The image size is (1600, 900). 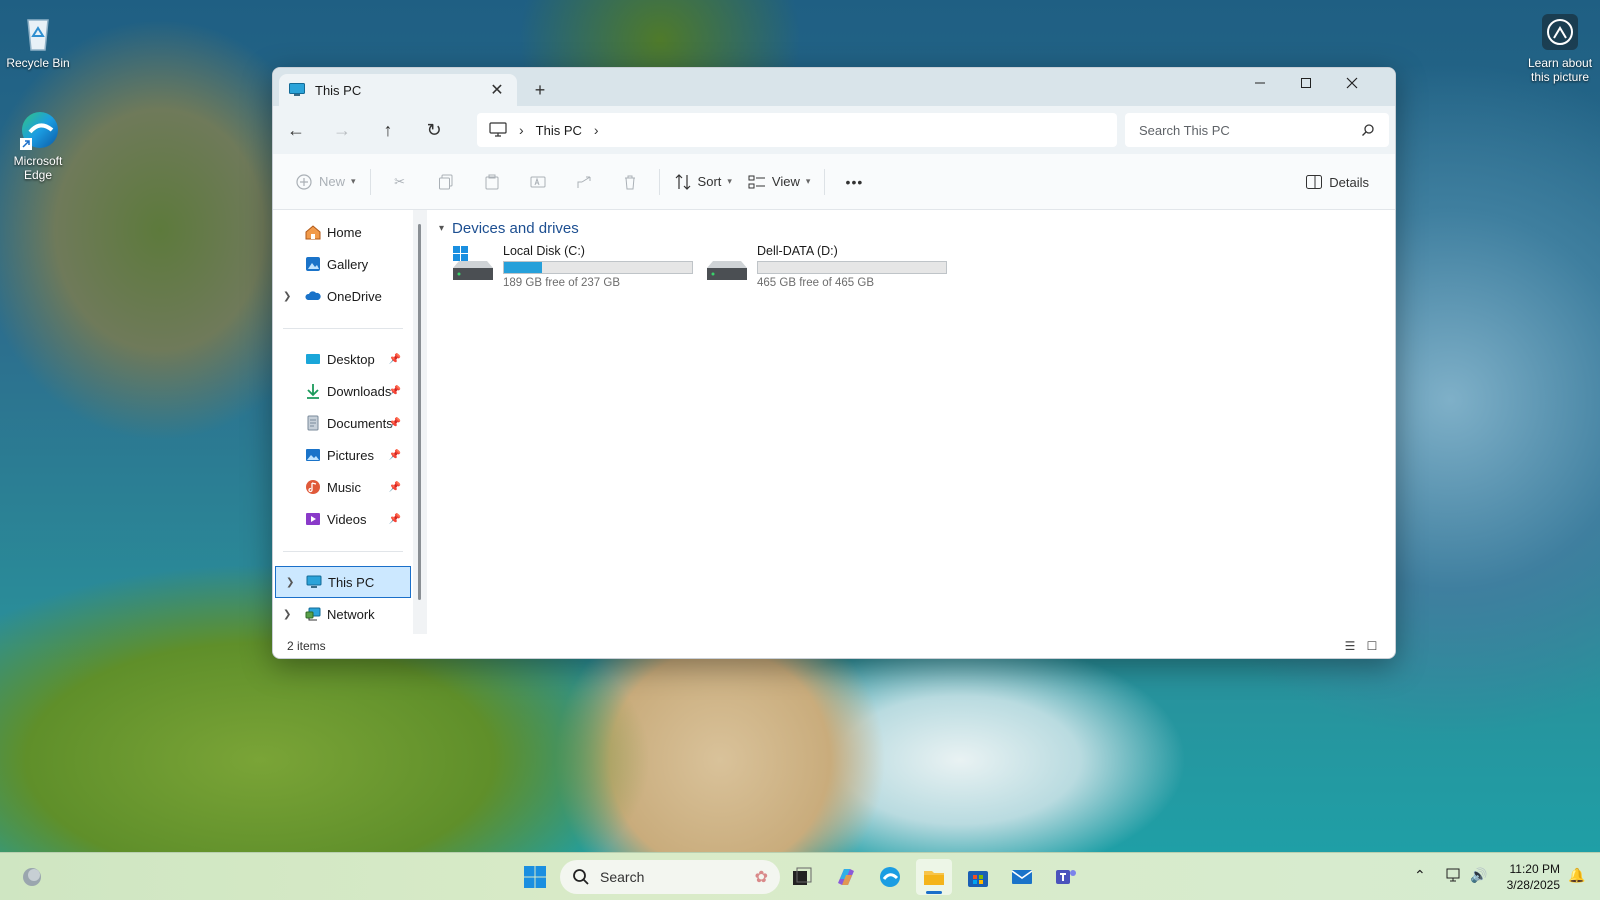 What do you see at coordinates (1372, 646) in the screenshot?
I see `tiles-view-icon: ☐` at bounding box center [1372, 646].